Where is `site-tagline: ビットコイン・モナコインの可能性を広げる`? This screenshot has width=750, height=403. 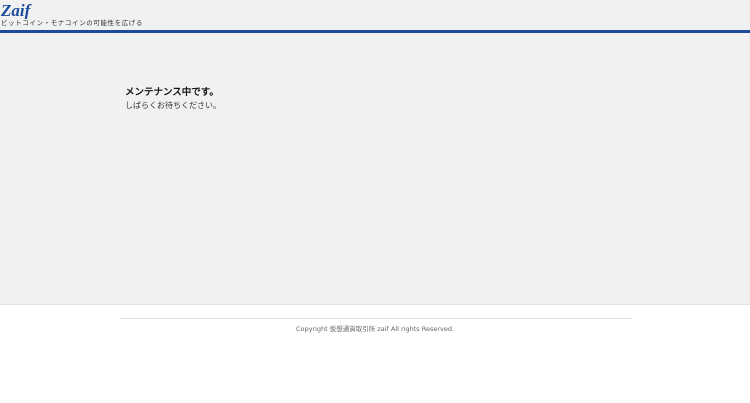 site-tagline: ビットコイン・モナコインの可能性を広げる is located at coordinates (72, 23).